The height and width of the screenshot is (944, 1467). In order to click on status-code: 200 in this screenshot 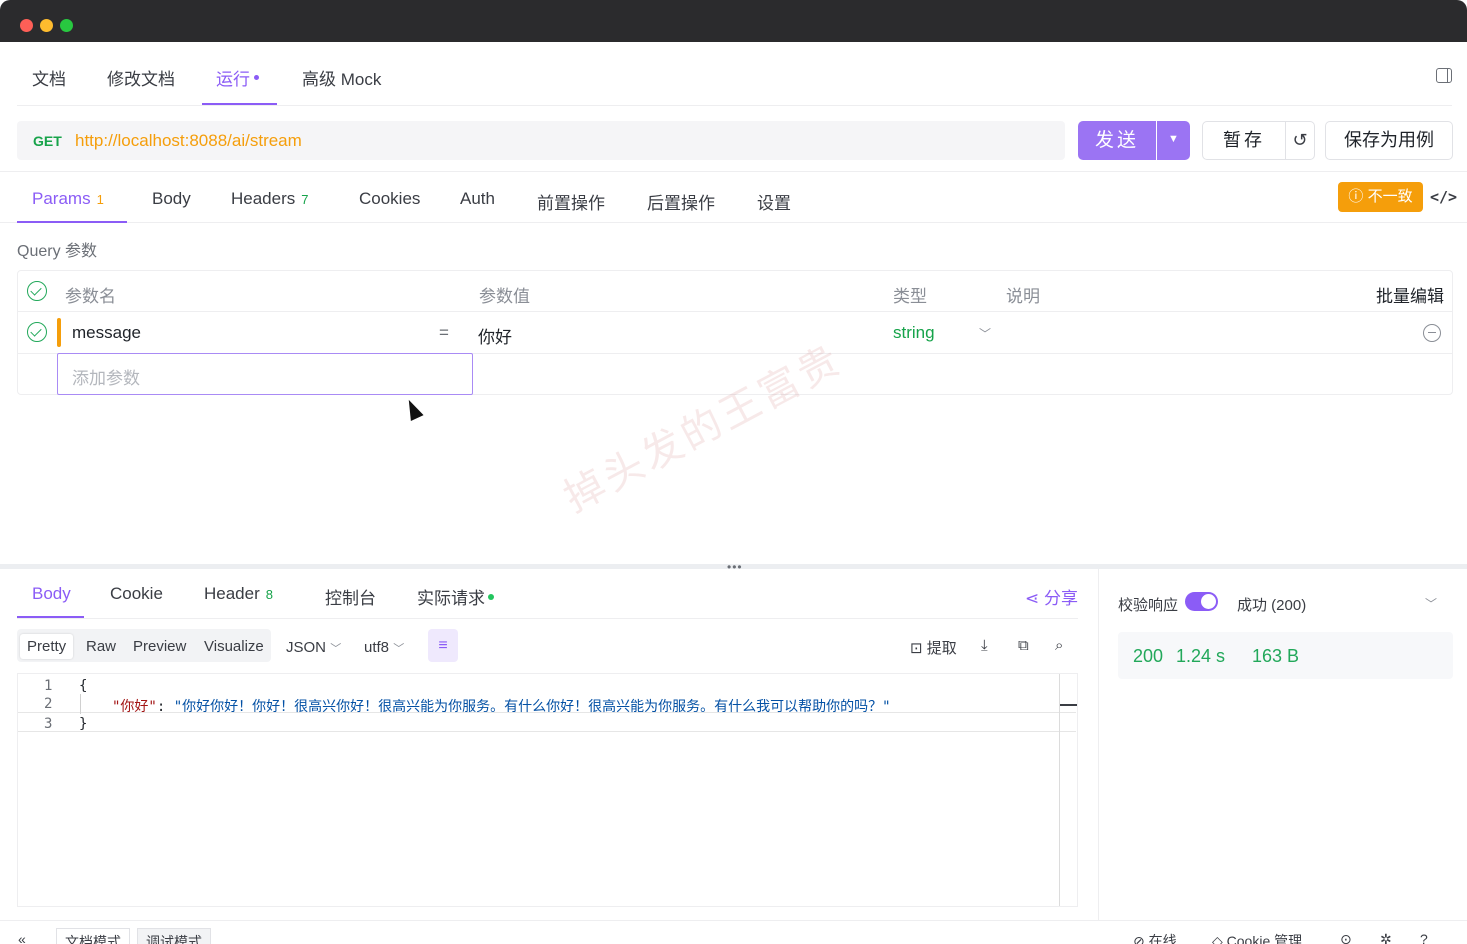, I will do `click(1148, 656)`.